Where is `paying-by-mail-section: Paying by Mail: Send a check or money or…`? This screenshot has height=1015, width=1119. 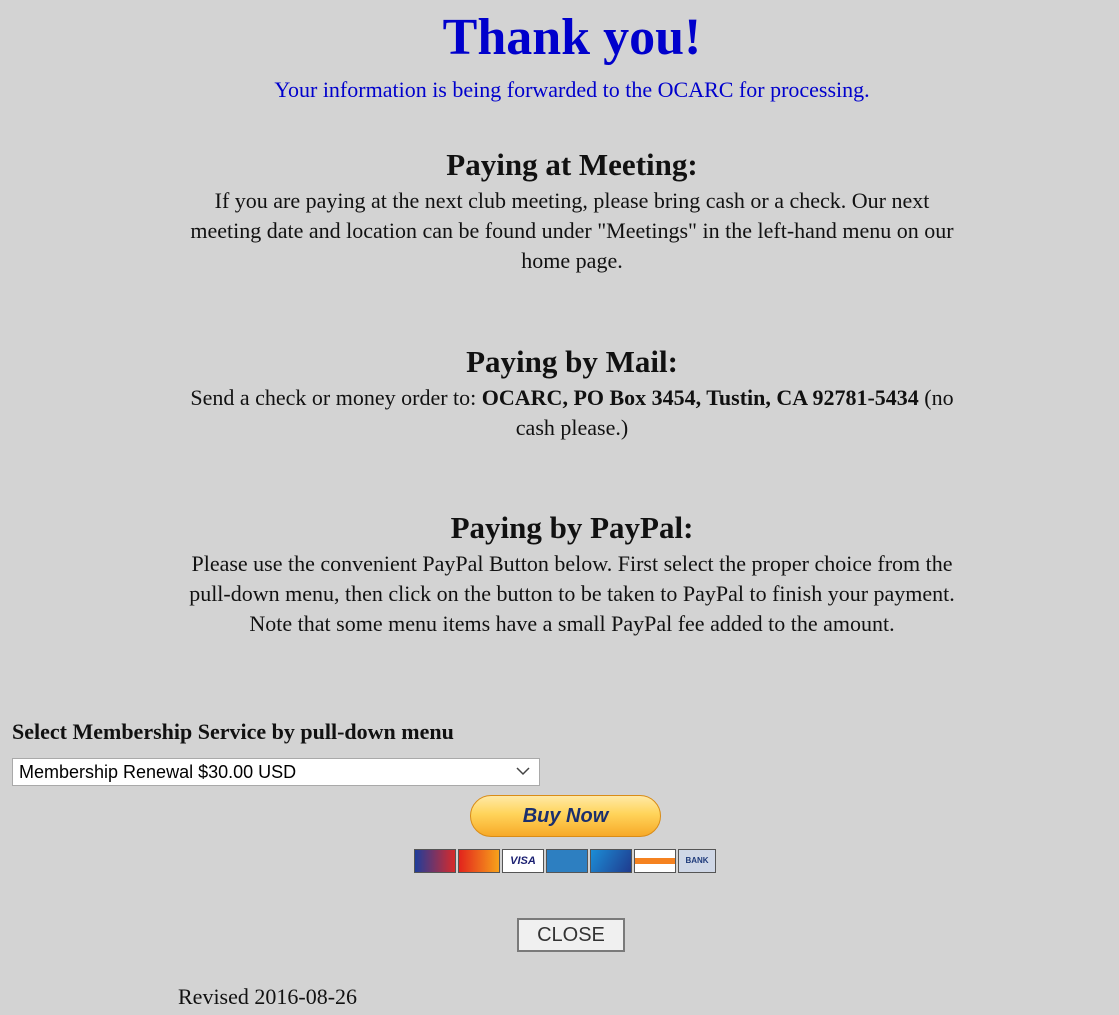 paying-by-mail-section: Paying by Mail: Send a check or money or… is located at coordinates (572, 393).